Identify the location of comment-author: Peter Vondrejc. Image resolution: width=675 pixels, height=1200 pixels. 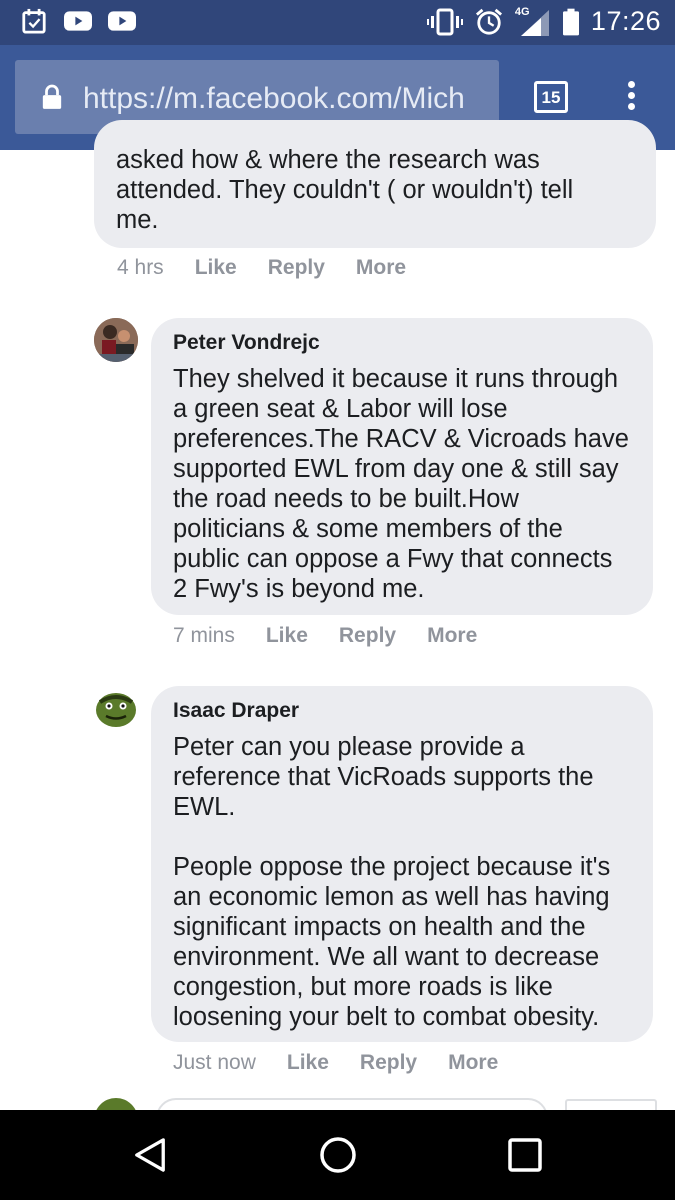
(413, 343).